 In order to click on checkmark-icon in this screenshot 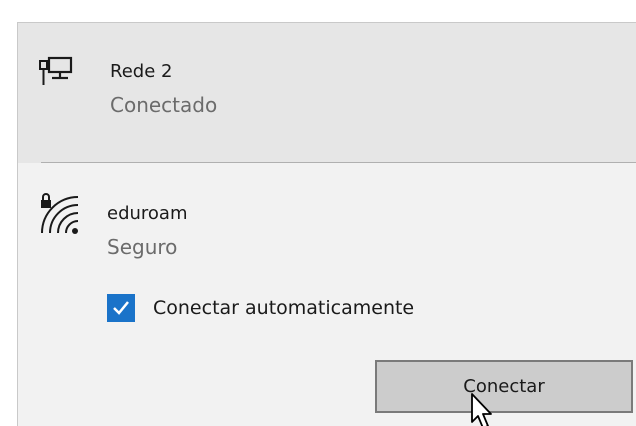, I will do `click(121, 308)`.